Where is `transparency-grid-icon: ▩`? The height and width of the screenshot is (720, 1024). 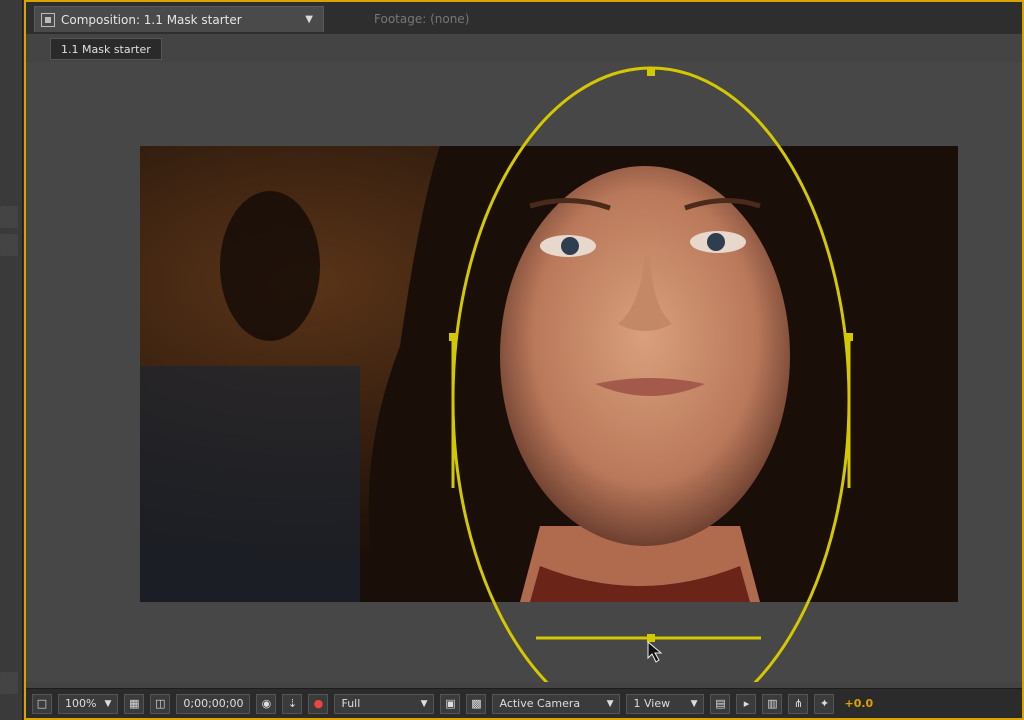
transparency-grid-icon: ▩ is located at coordinates (476, 703).